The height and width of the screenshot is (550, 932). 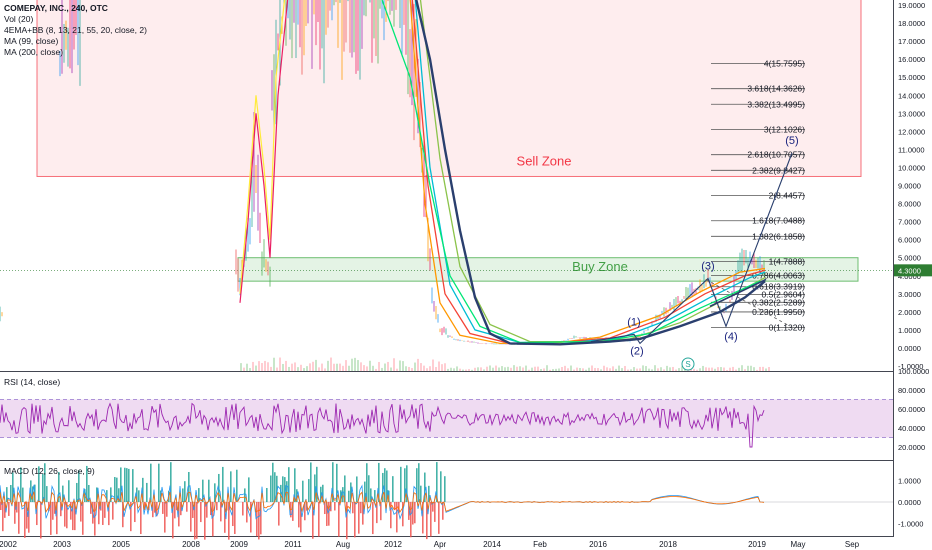 I want to click on fib-label: 0(1.1320), so click(x=787, y=328).